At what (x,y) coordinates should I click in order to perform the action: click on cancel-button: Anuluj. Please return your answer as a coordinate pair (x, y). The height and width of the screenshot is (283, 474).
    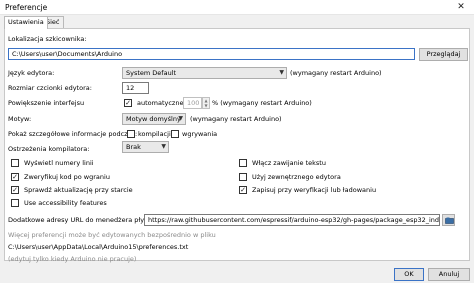
    Looking at the image, I should click on (449, 274).